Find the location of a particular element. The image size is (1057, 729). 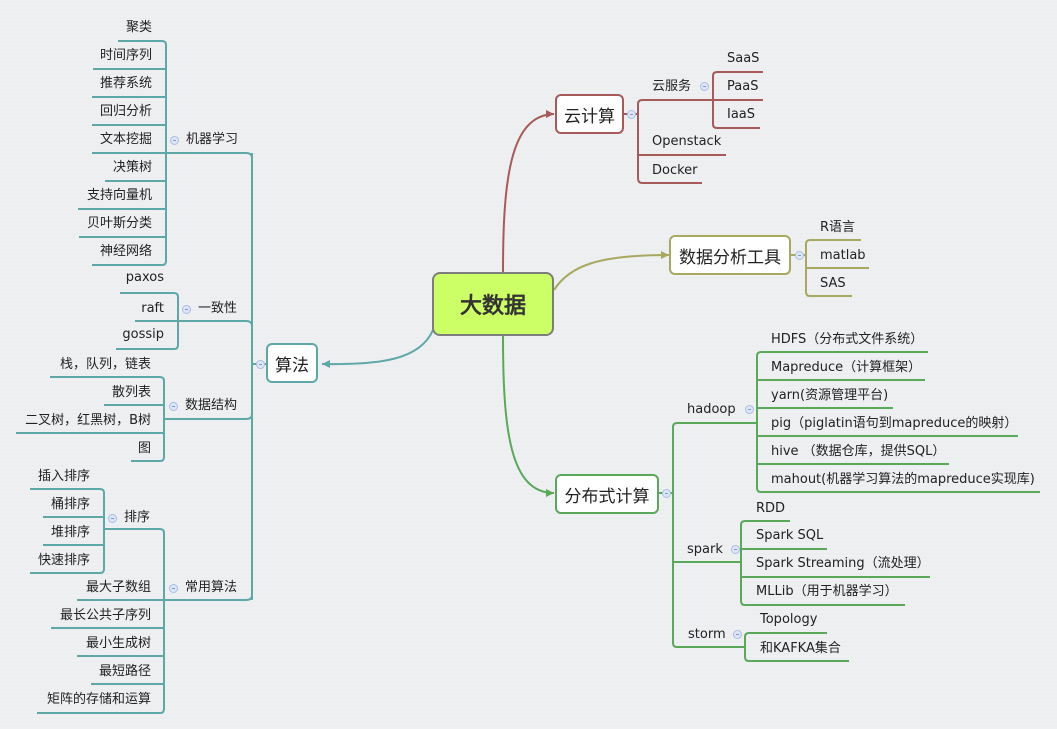

root-node: 大数据 is located at coordinates (493, 304).